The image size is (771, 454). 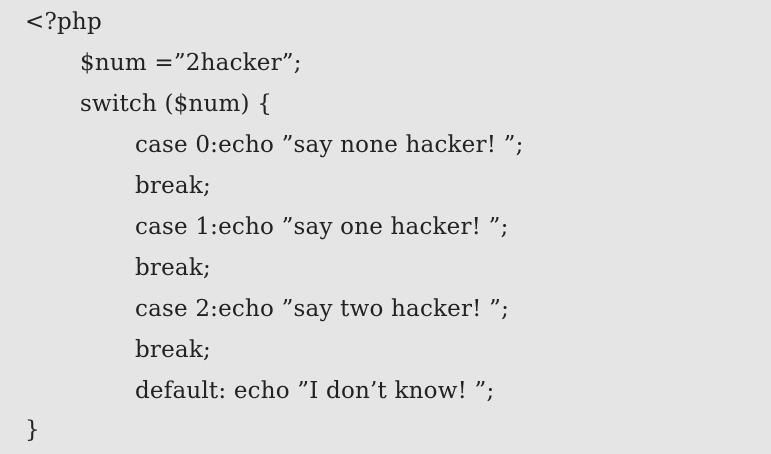 What do you see at coordinates (329, 145) in the screenshot?
I see `code-line: case 0:echo ”say none hacker! ”;` at bounding box center [329, 145].